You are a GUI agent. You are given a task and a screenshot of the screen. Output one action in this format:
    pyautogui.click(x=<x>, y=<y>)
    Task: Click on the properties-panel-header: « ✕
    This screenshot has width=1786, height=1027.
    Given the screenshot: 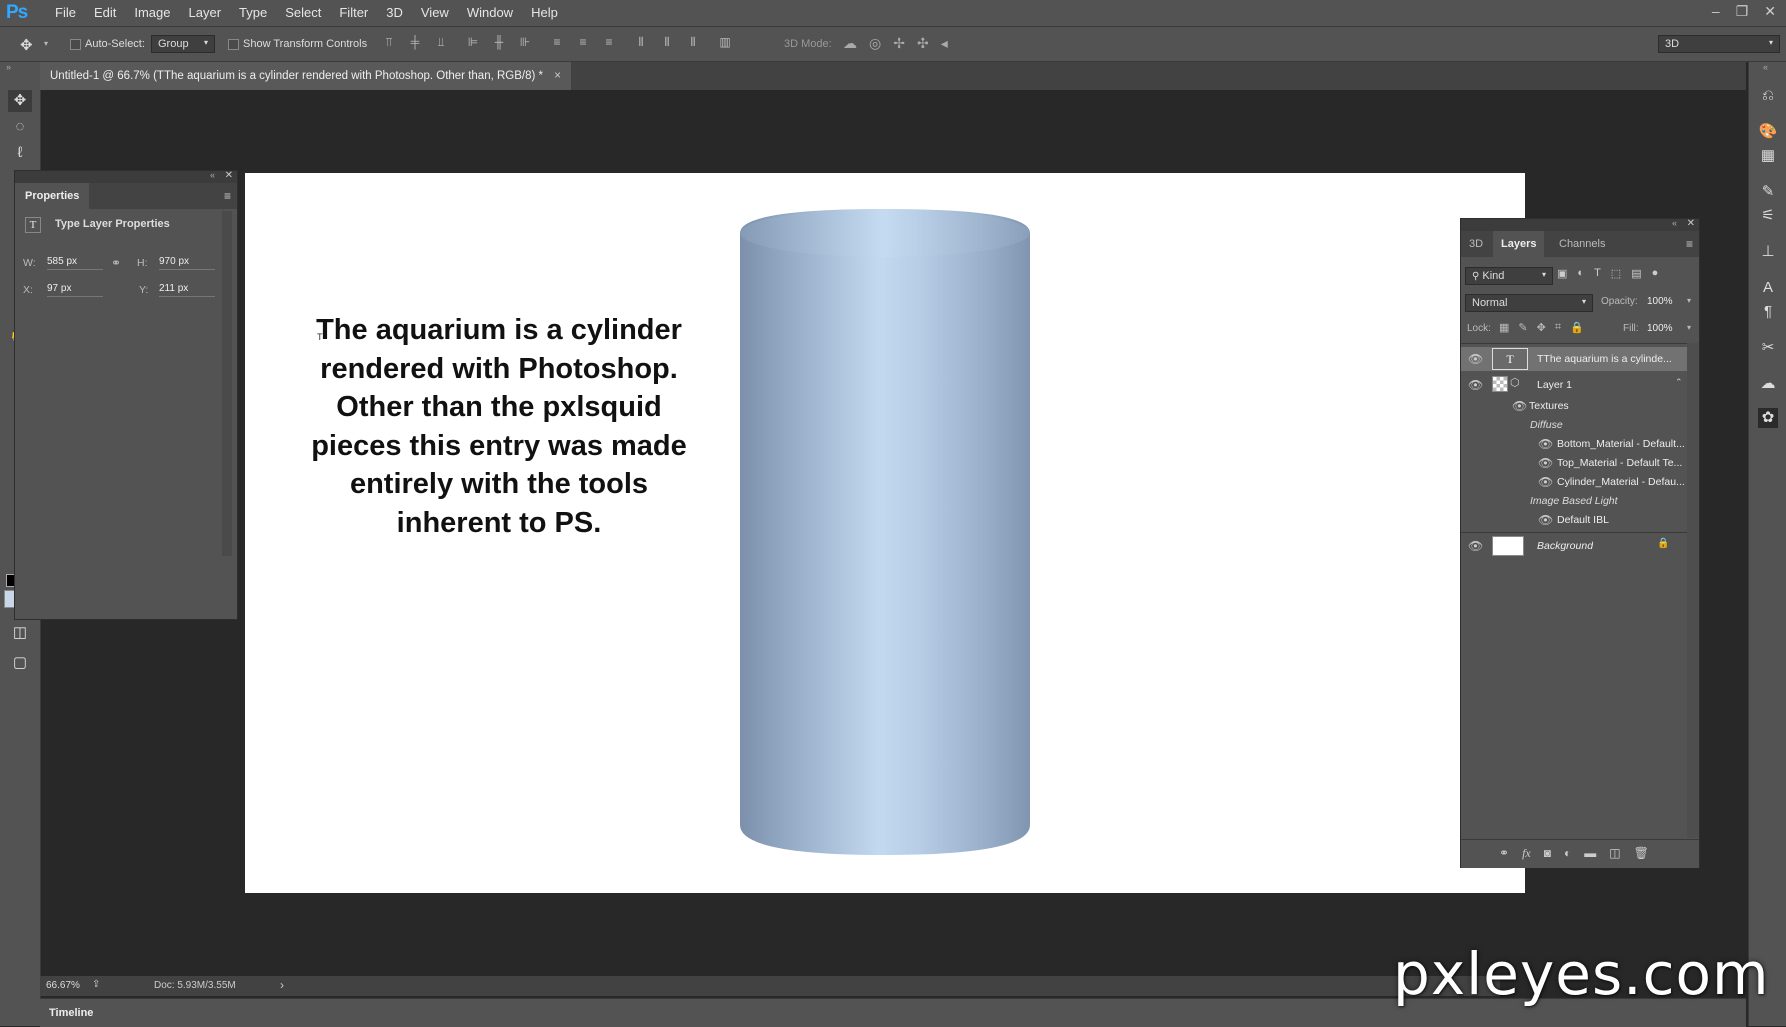 What is the action you would take?
    pyautogui.click(x=126, y=176)
    